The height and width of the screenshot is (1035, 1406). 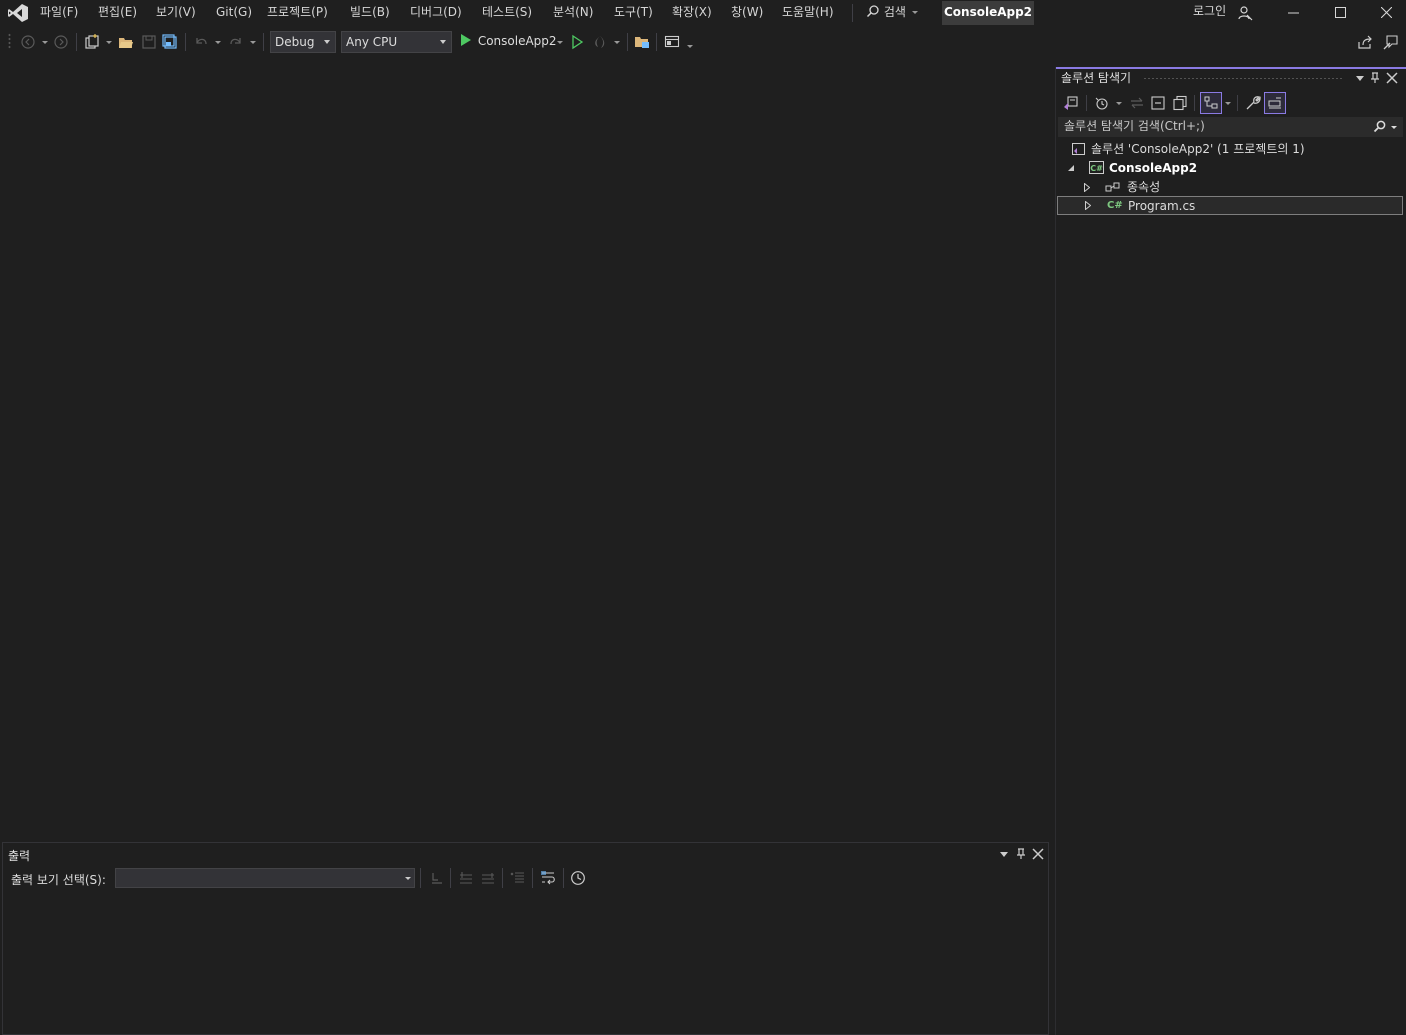 I want to click on back-icon, so click(x=28, y=42).